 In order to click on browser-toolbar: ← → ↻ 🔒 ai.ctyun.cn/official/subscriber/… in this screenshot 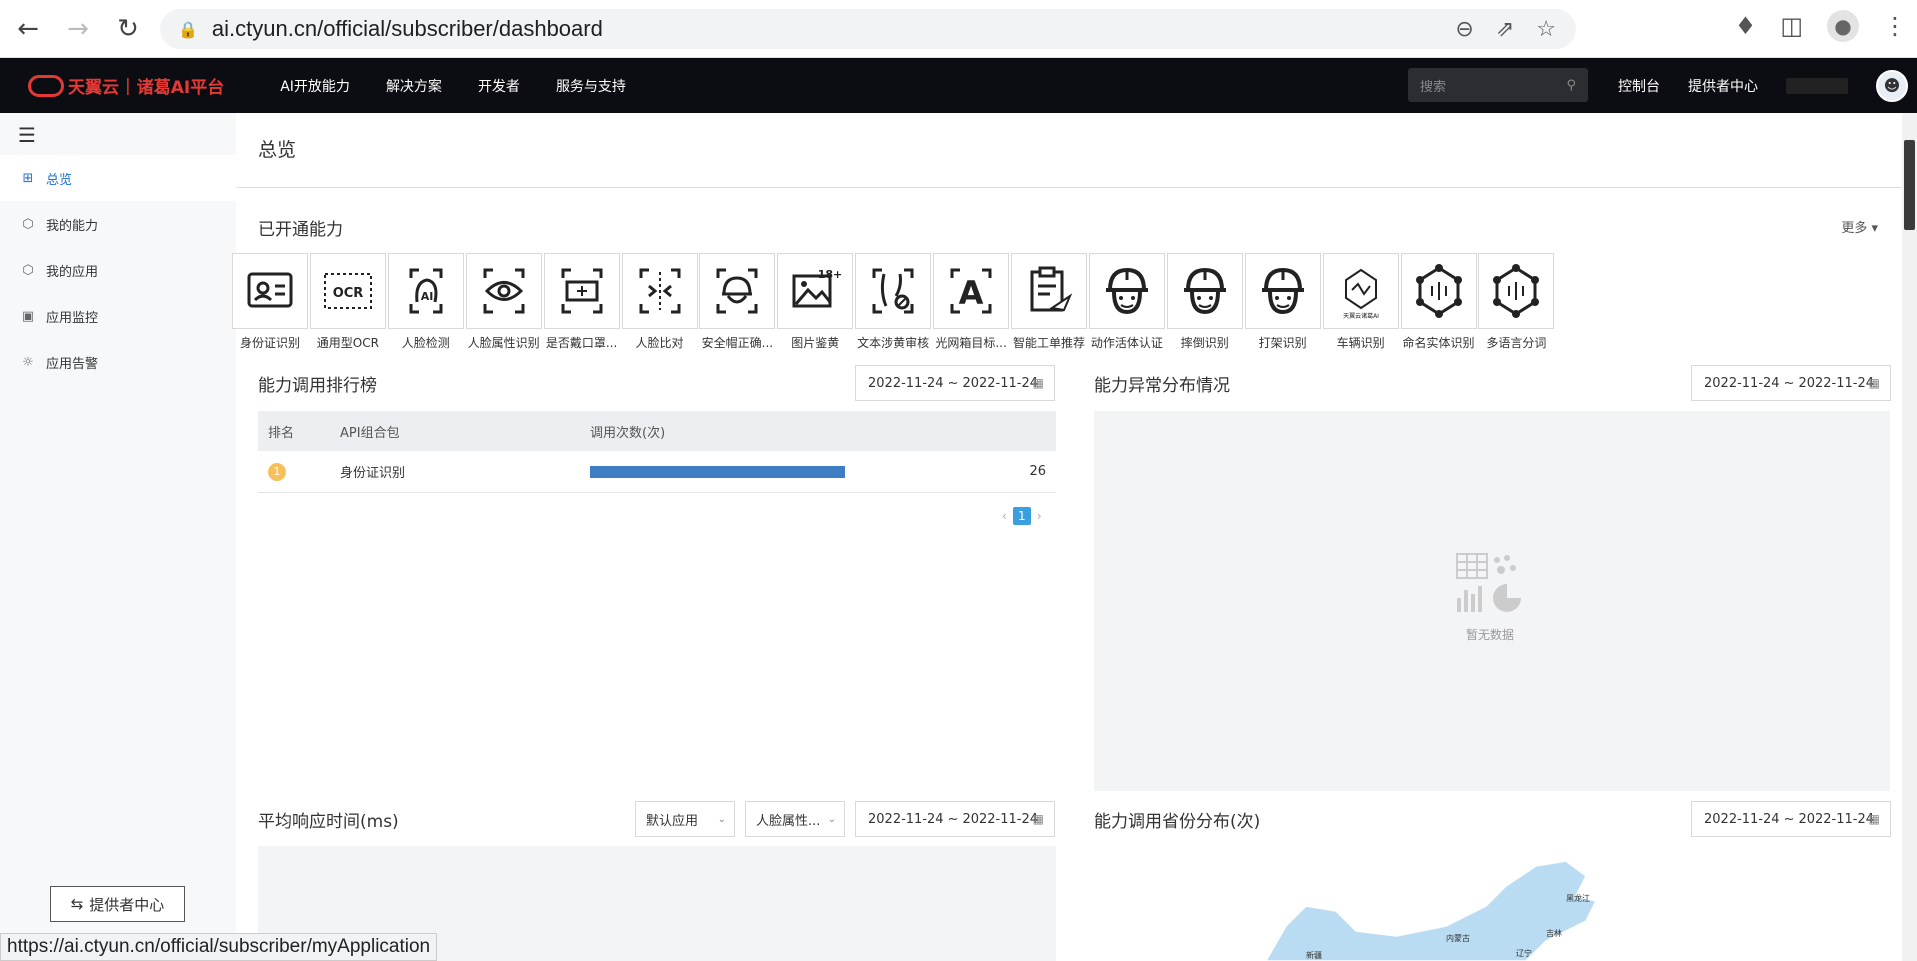, I will do `click(958, 29)`.